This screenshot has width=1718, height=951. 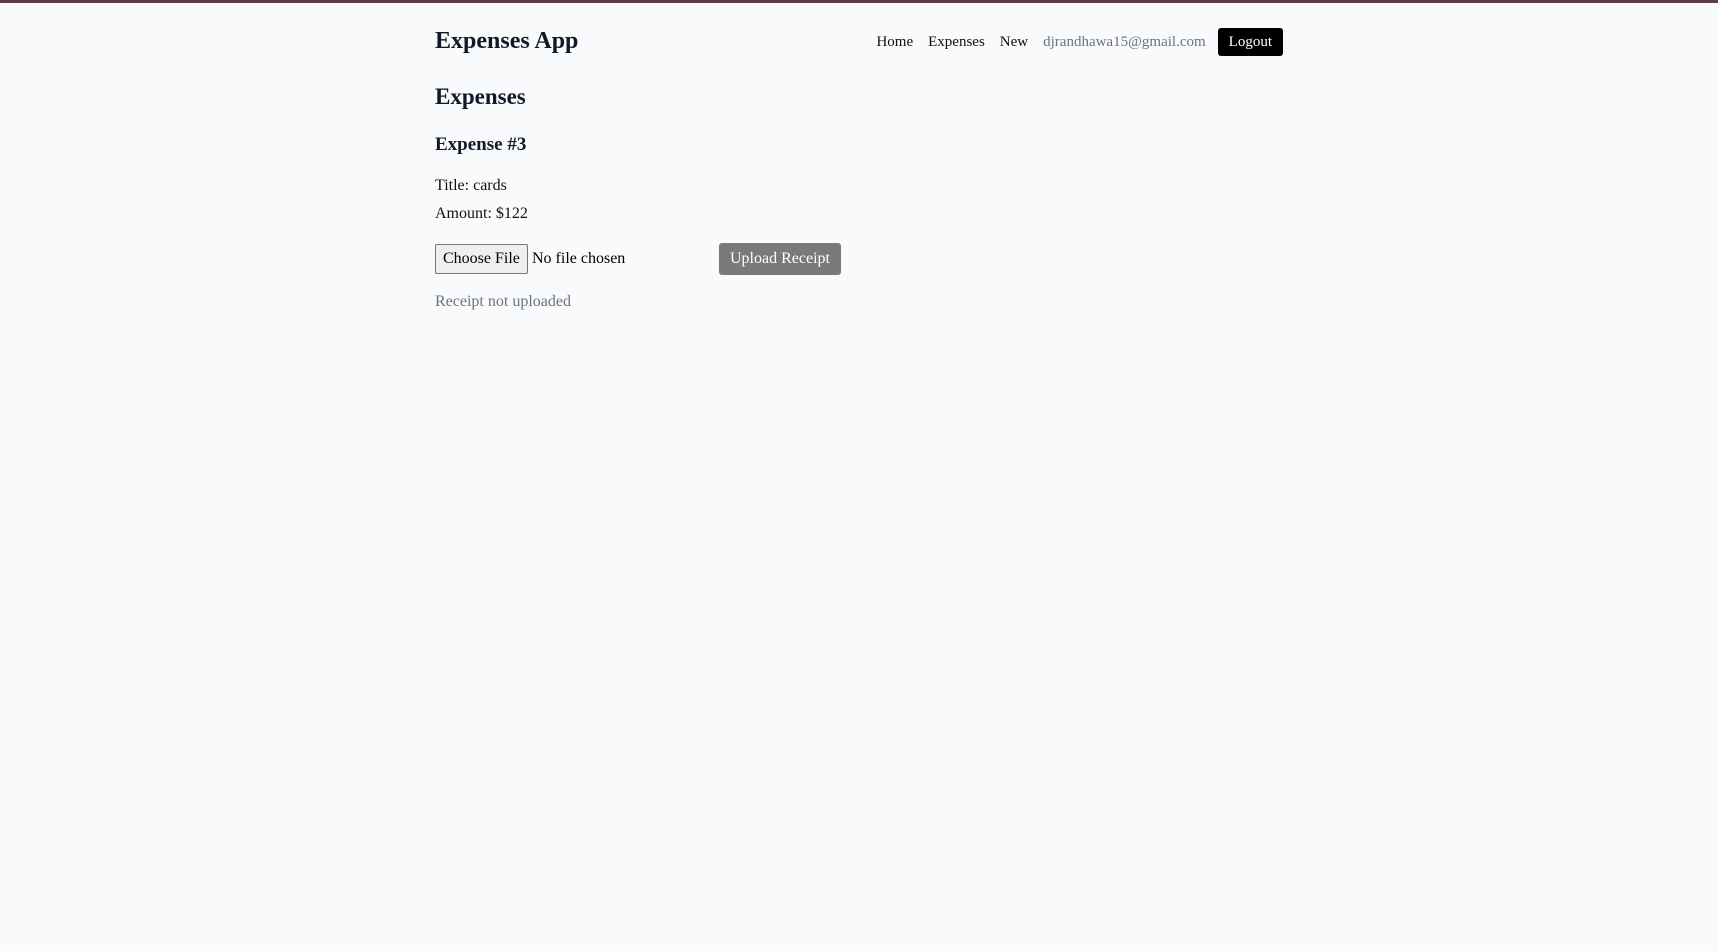 What do you see at coordinates (1014, 42) in the screenshot?
I see `nav-link-new: New` at bounding box center [1014, 42].